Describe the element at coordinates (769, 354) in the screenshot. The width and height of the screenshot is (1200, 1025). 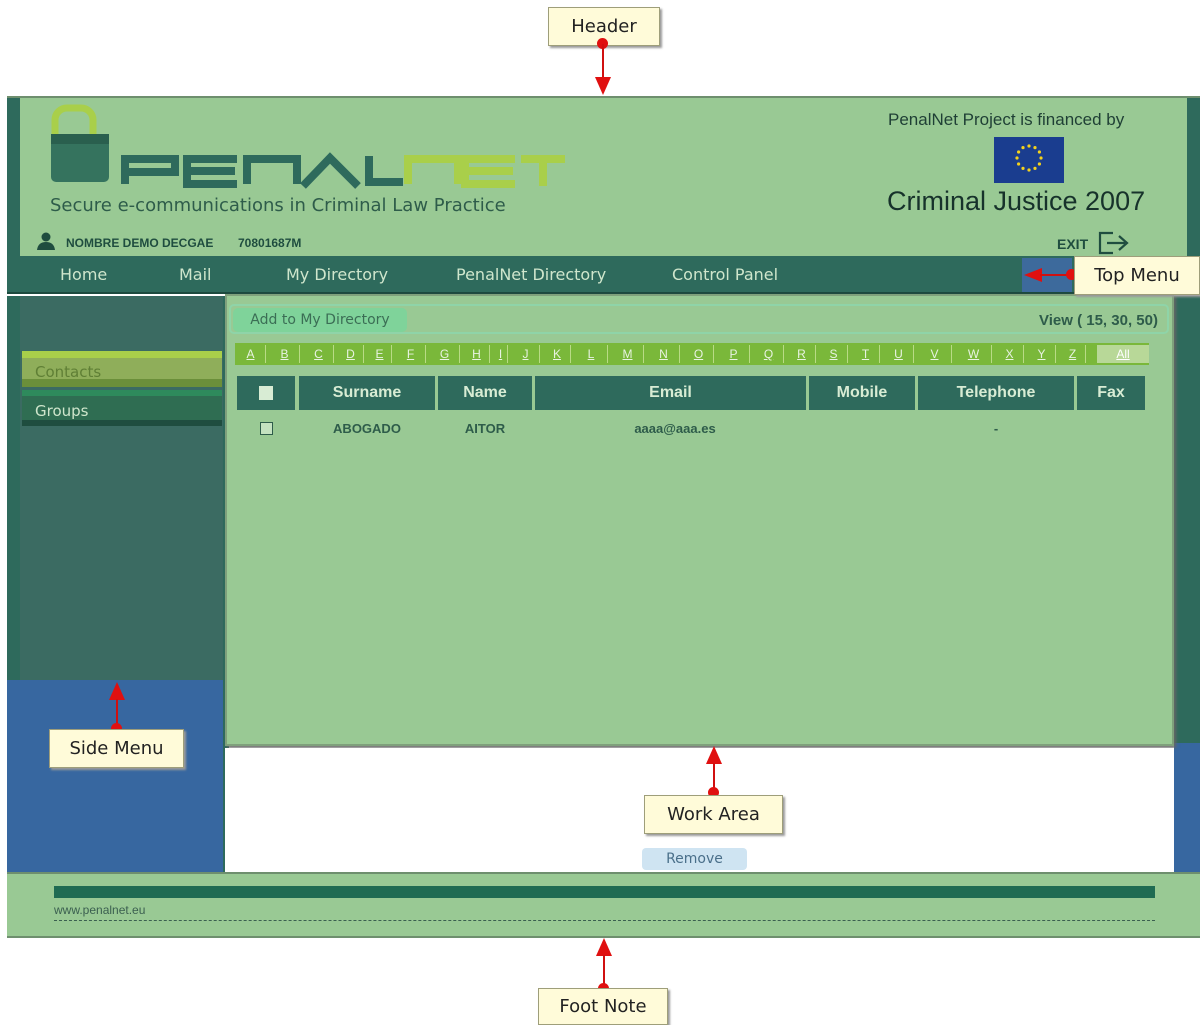
I see `letter-q: Q` at that location.